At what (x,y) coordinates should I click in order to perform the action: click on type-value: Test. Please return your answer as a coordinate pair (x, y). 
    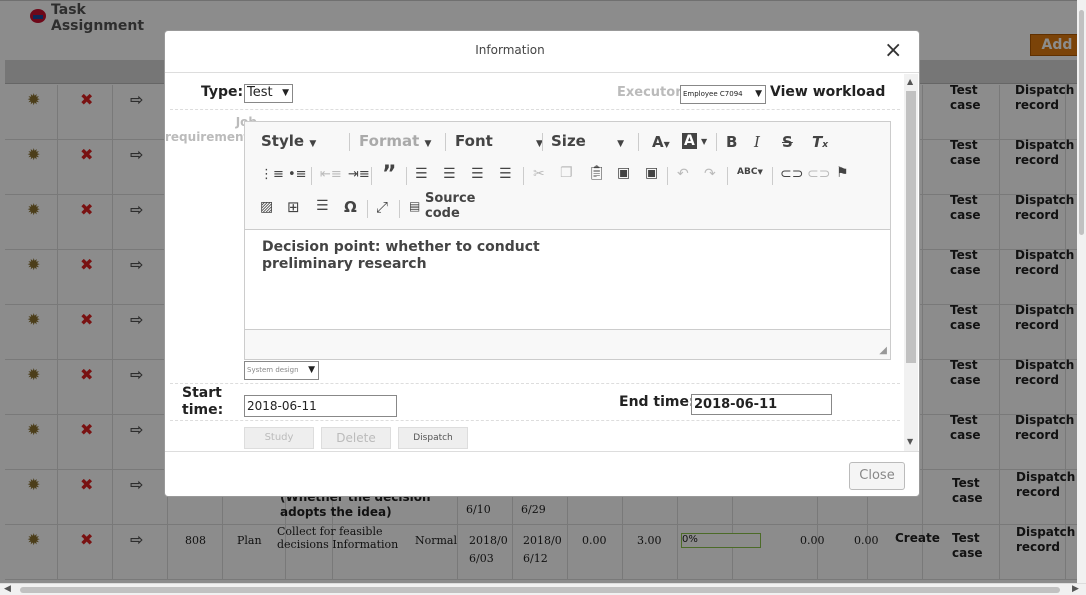
    Looking at the image, I should click on (260, 92).